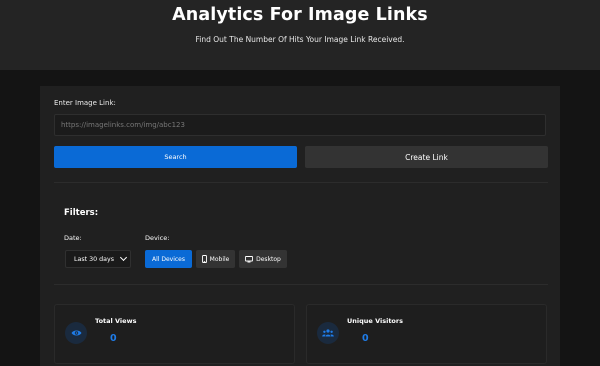 This screenshot has width=600, height=366. I want to click on device-desktop-button: Desktop, so click(263, 259).